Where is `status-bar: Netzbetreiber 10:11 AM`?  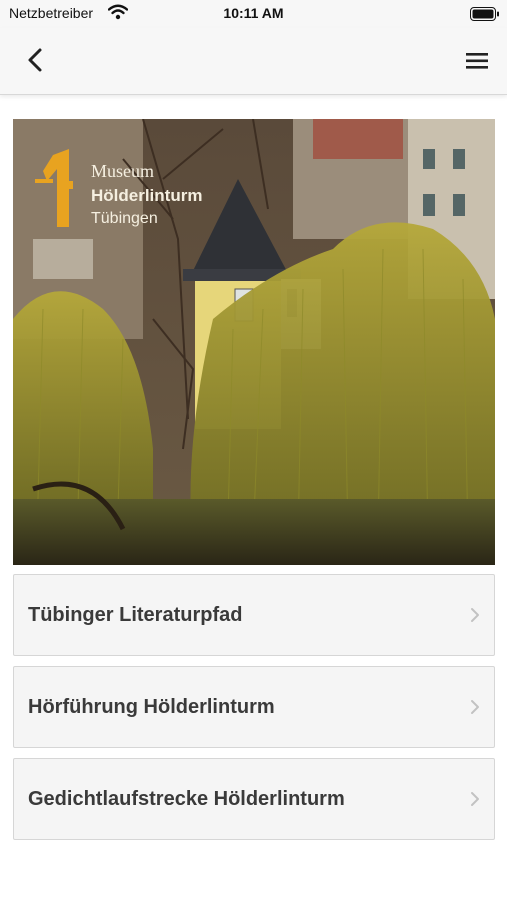 status-bar: Netzbetreiber 10:11 AM is located at coordinates (253, 14).